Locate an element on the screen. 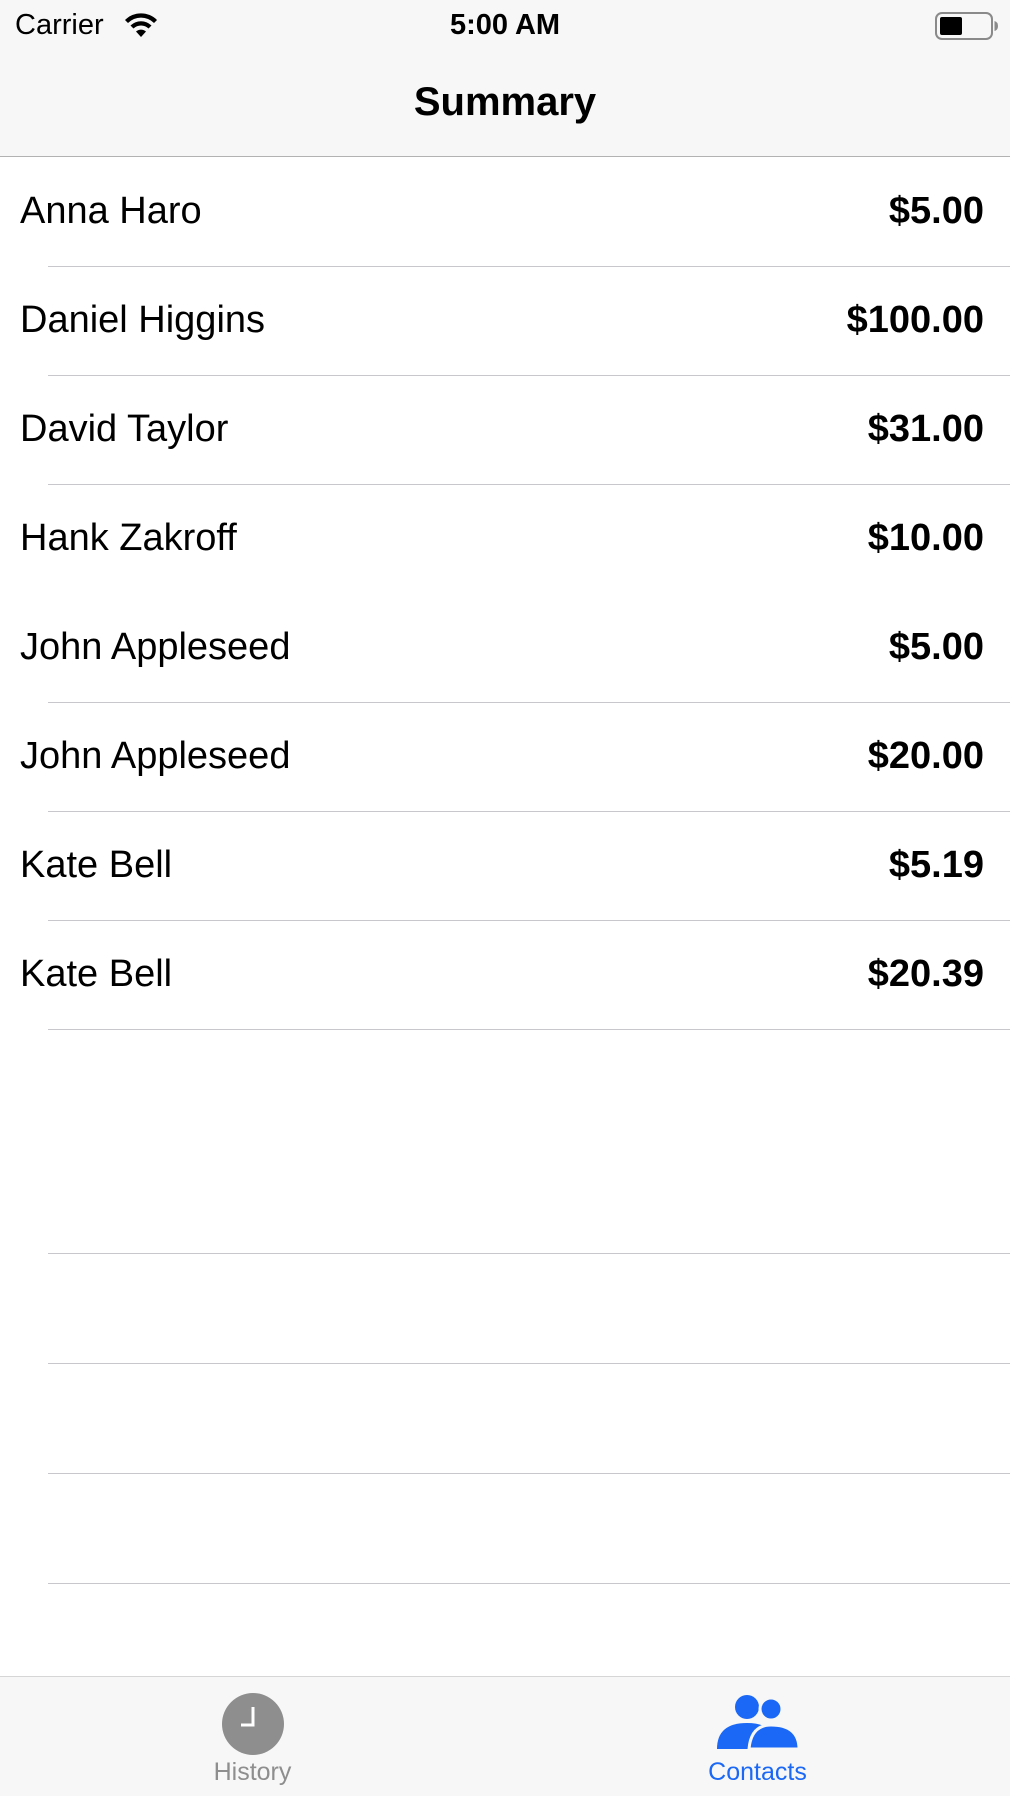 The image size is (1010, 1796). page-title: Summary is located at coordinates (505, 102).